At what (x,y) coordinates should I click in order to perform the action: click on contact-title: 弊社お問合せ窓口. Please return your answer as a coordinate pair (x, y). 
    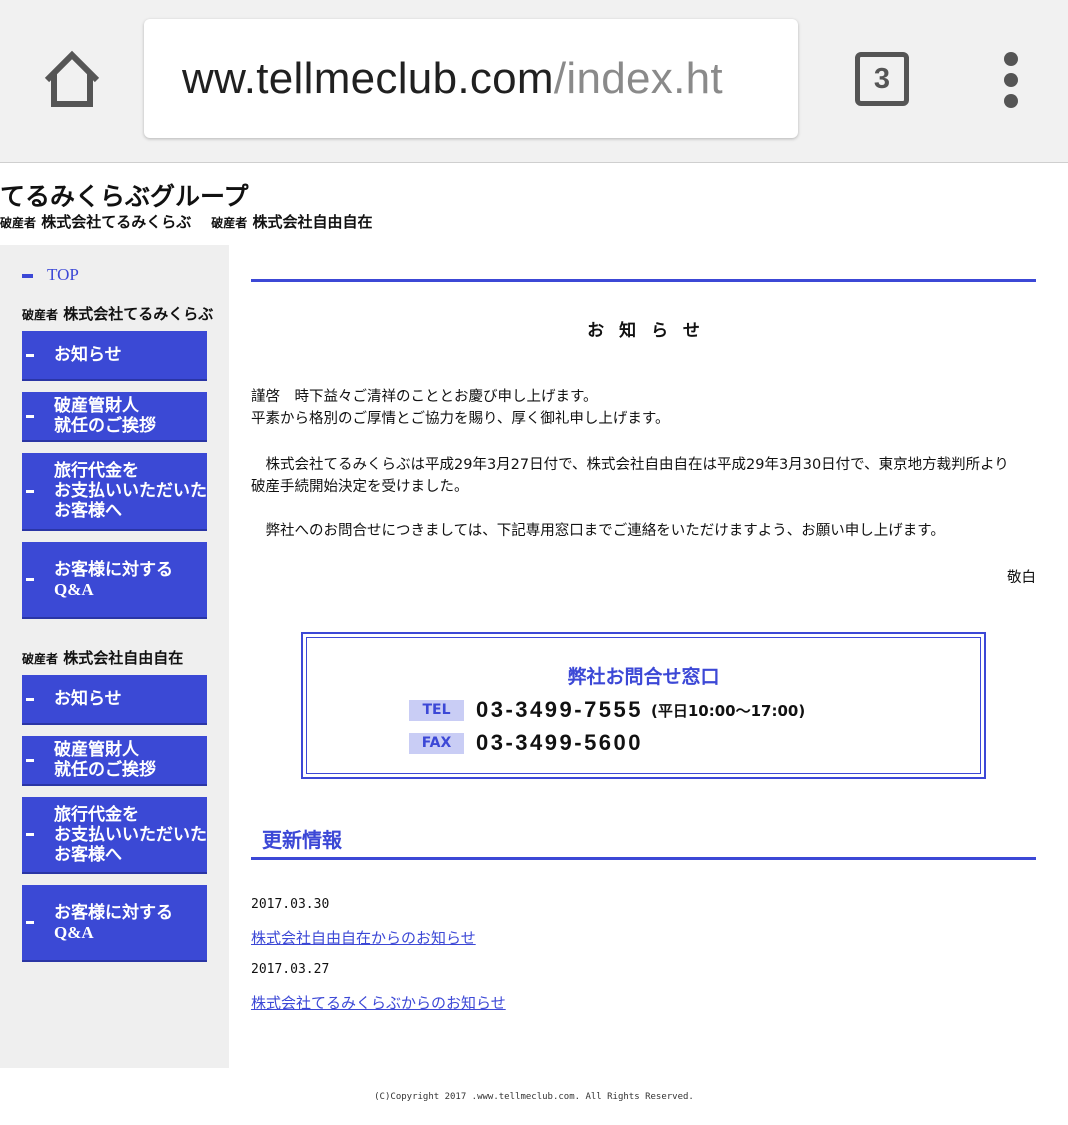
    Looking at the image, I should click on (643, 677).